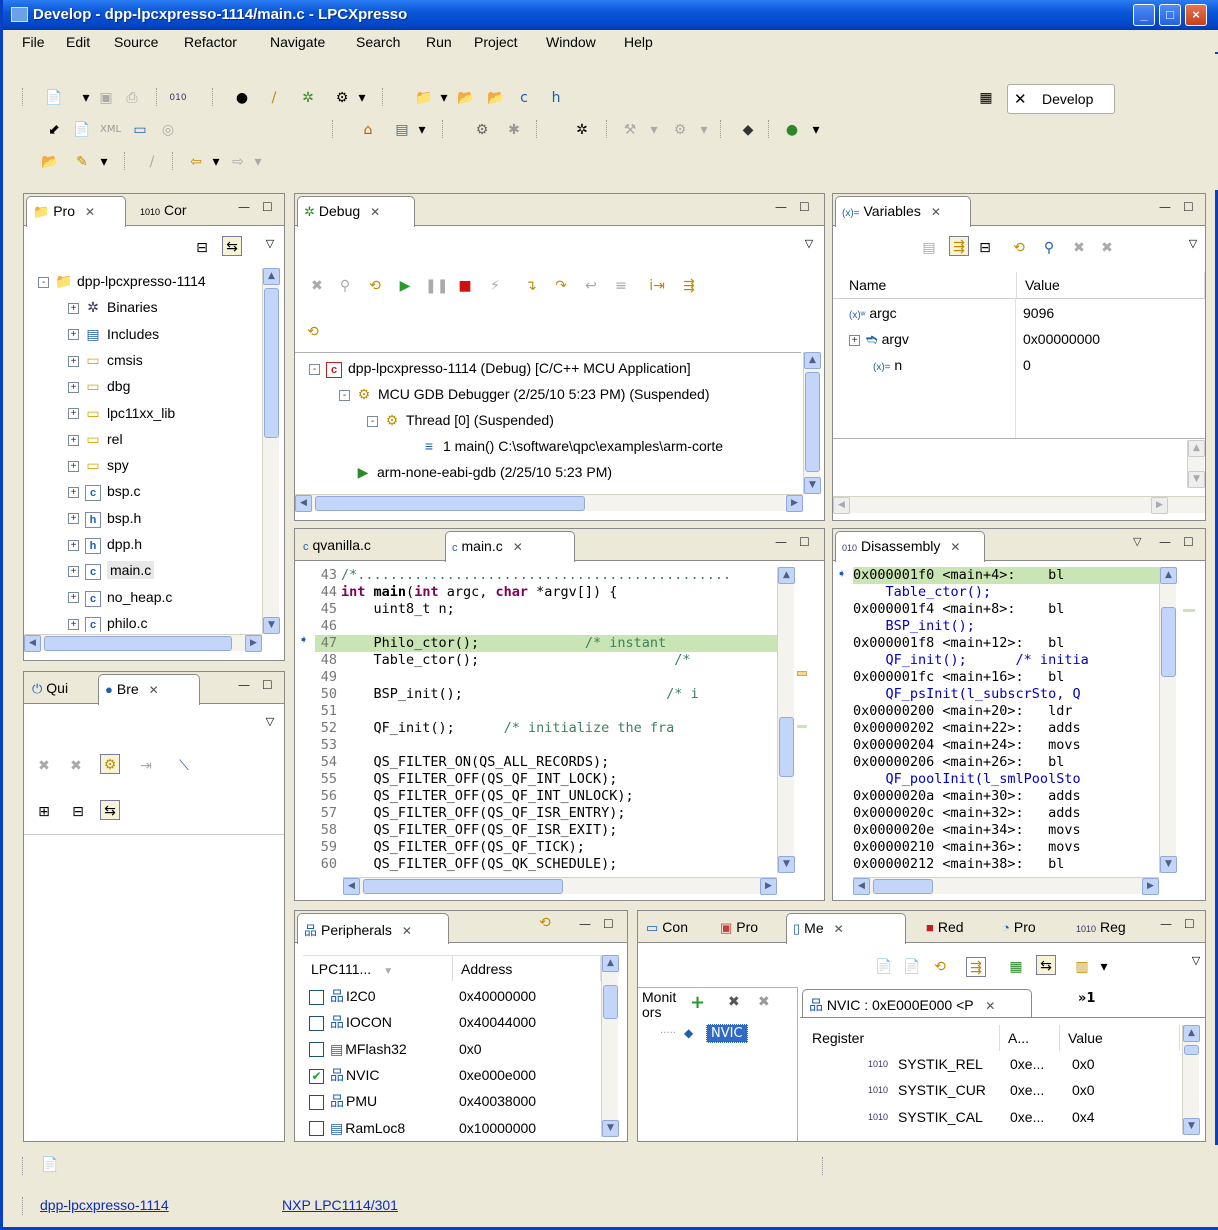  I want to click on xml-icon: XML, so click(110, 130).